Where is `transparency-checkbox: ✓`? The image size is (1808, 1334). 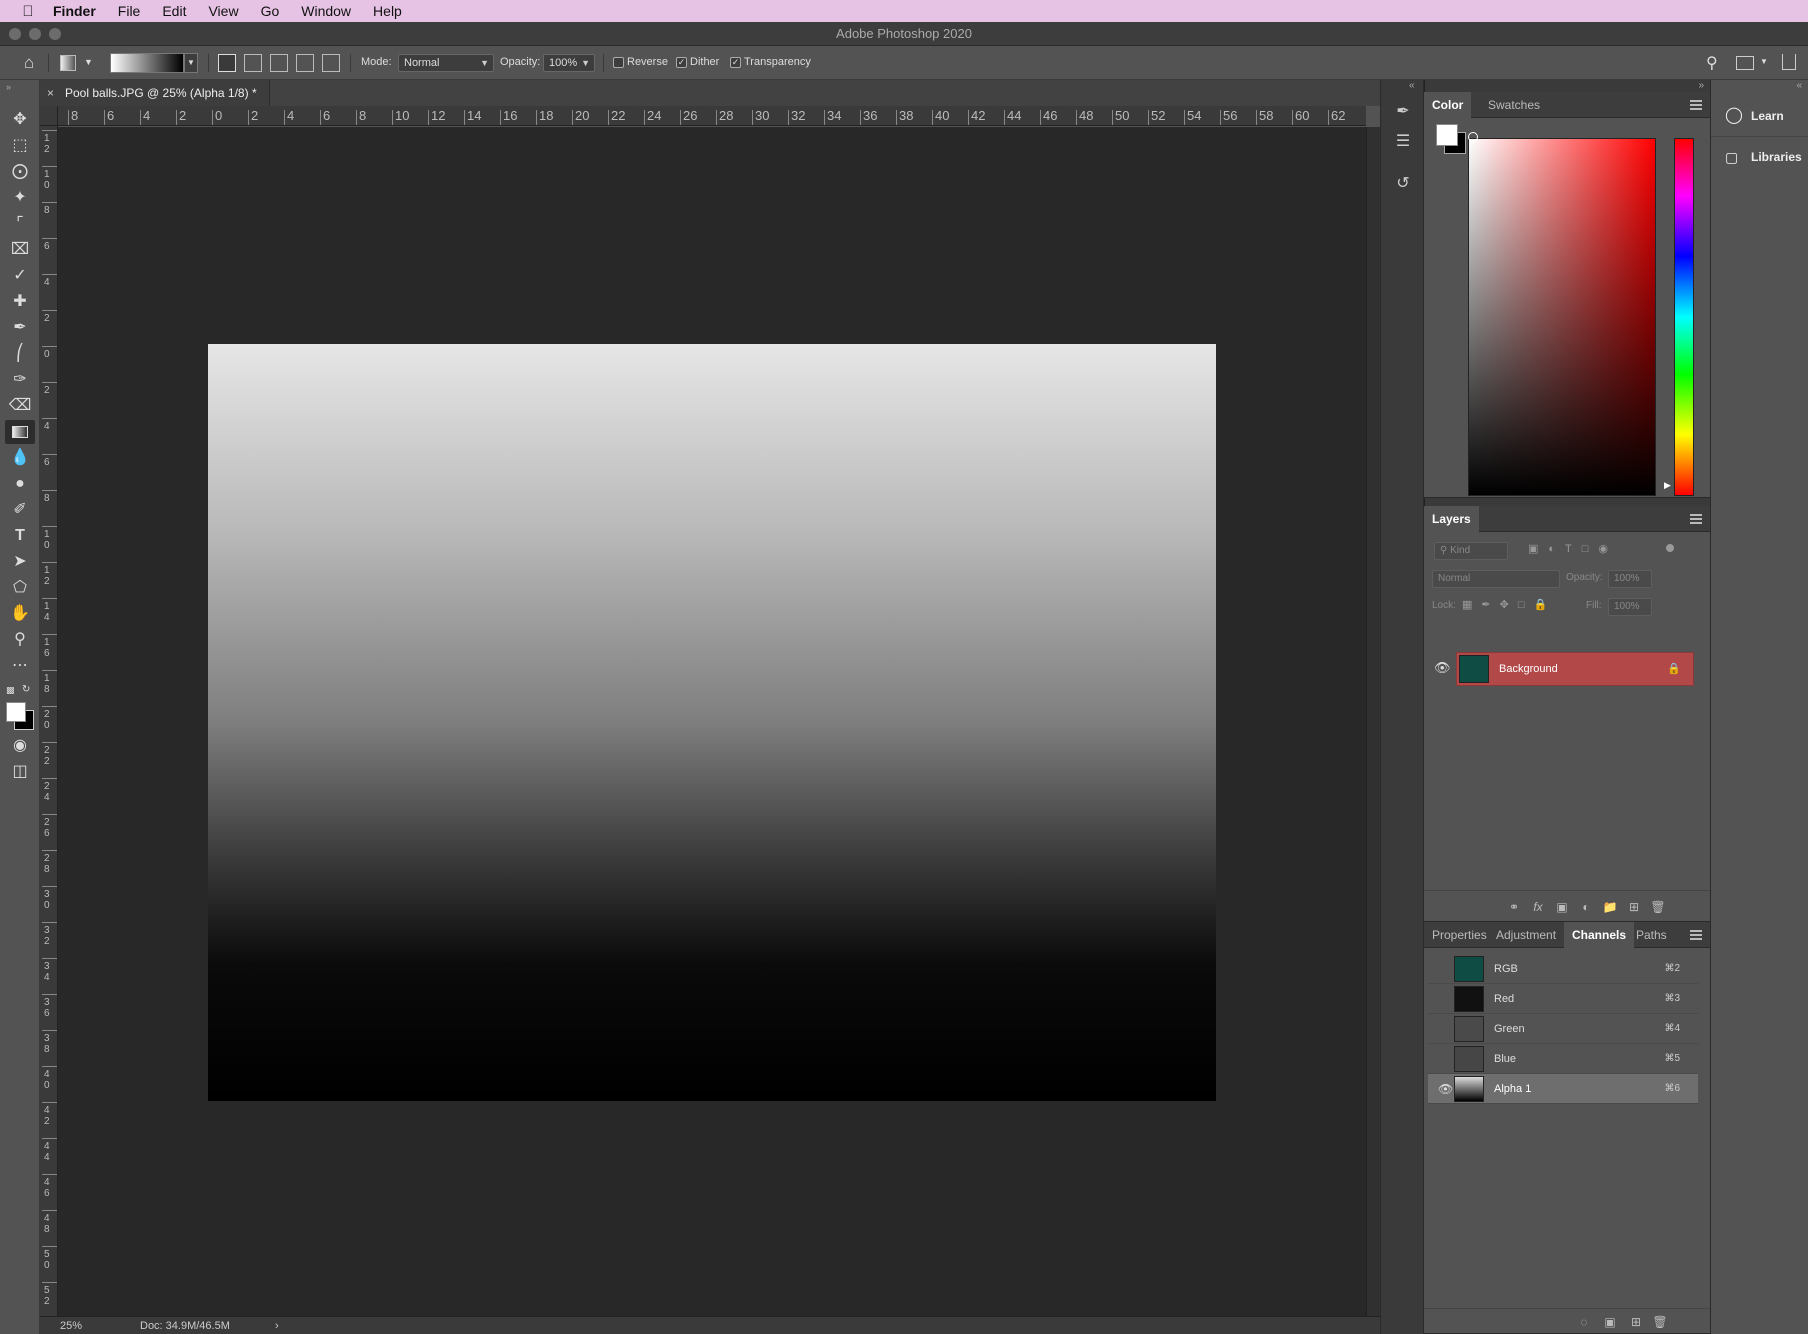
transparency-checkbox: ✓ is located at coordinates (735, 62).